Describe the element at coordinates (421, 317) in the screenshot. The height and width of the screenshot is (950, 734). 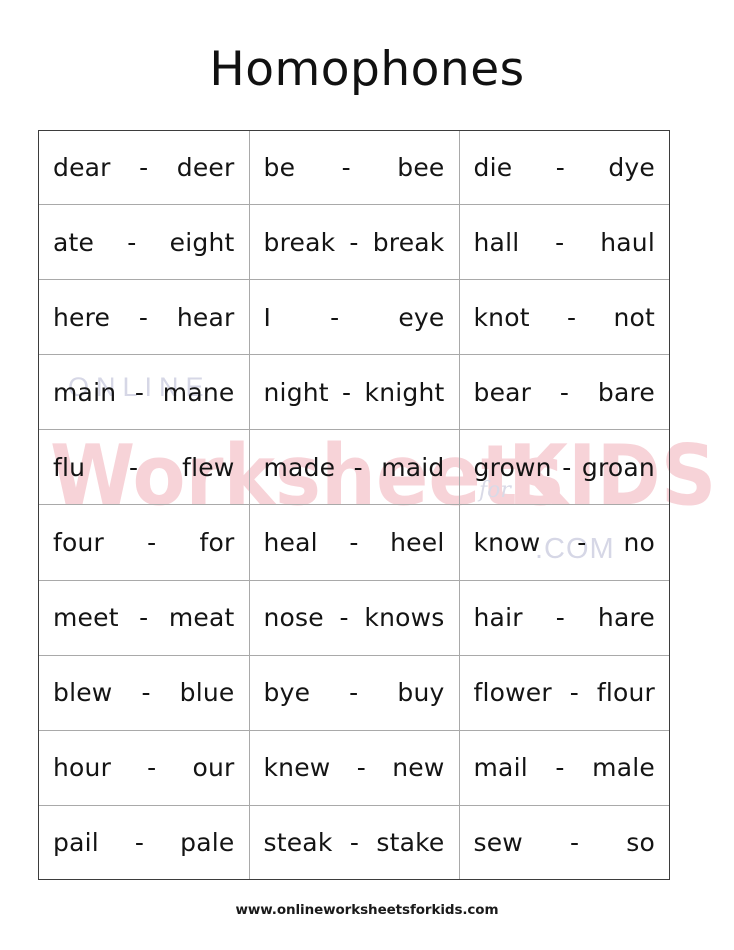
I see `homophone-word-right: eye` at that location.